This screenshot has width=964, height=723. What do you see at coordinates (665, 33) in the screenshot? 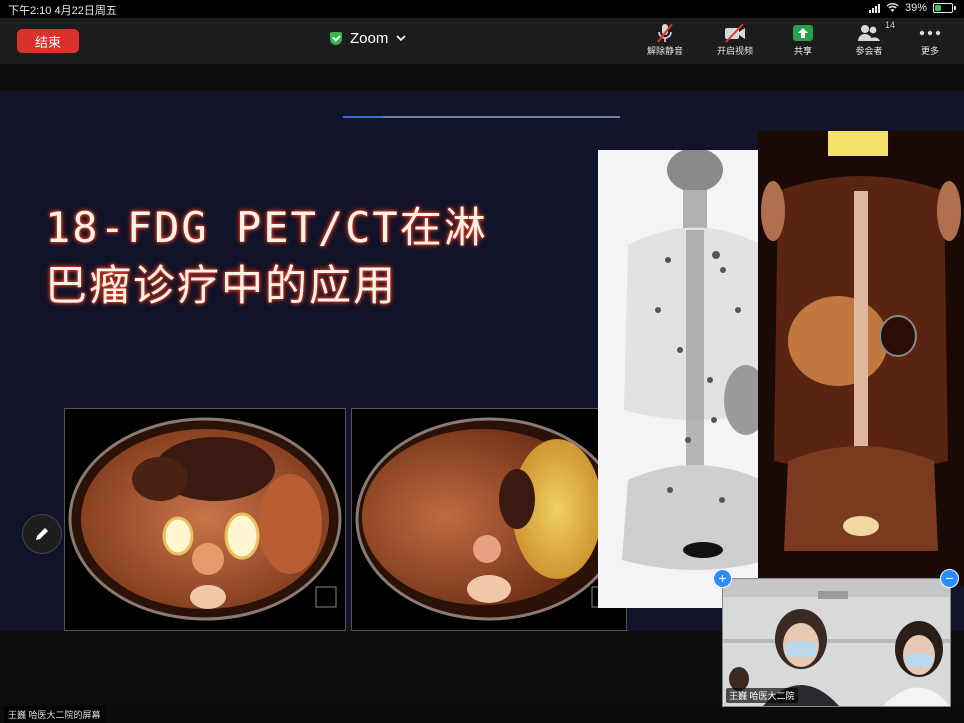
I see `mic-muted-icon` at bounding box center [665, 33].